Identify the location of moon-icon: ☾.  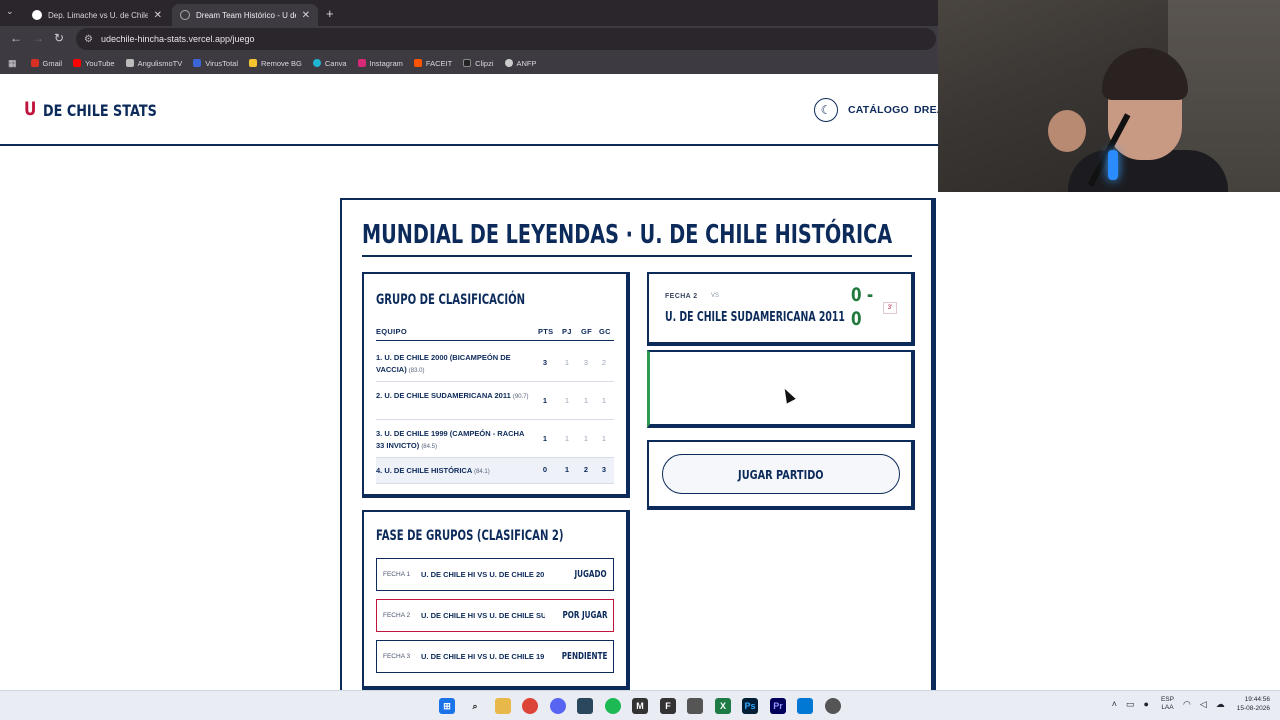
(826, 110).